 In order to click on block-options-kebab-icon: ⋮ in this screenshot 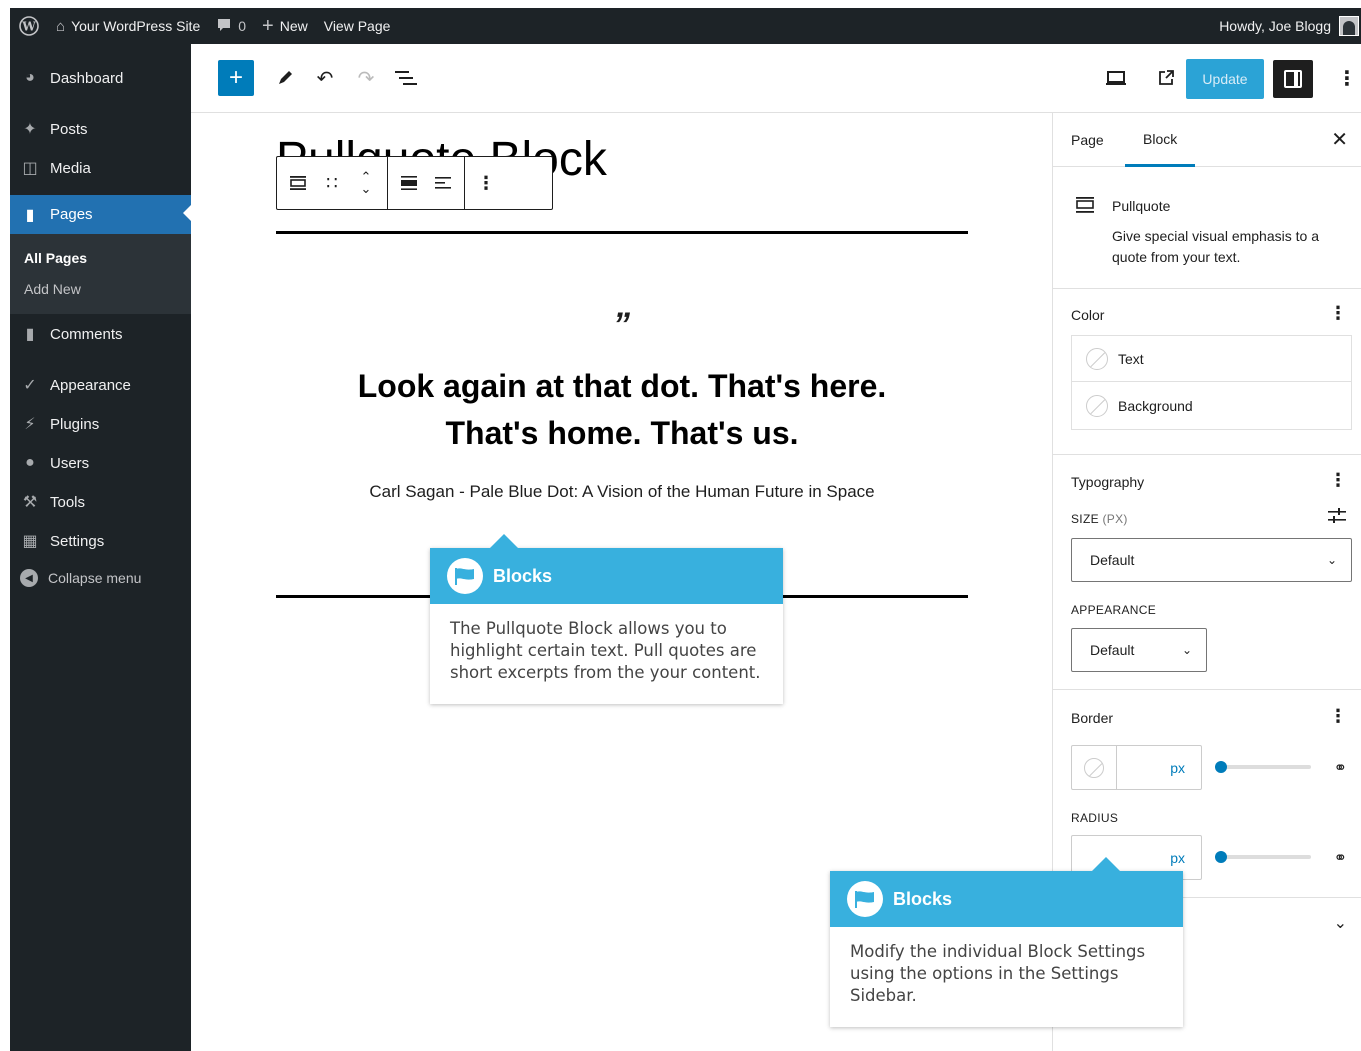, I will do `click(486, 183)`.